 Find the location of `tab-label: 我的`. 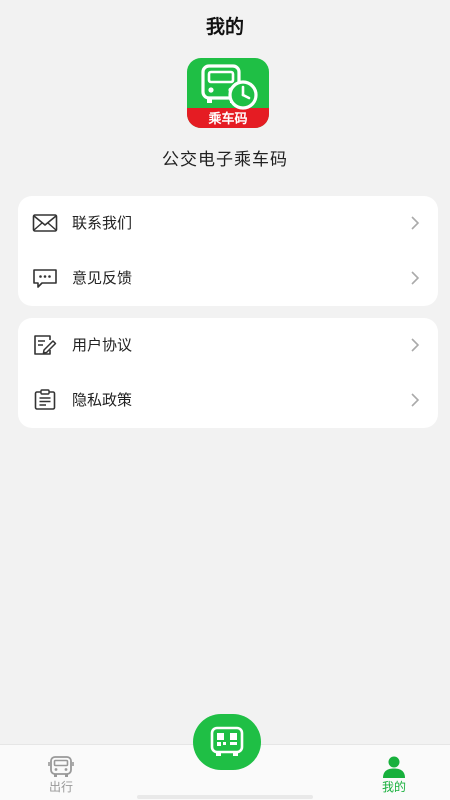

tab-label: 我的 is located at coordinates (393, 787).